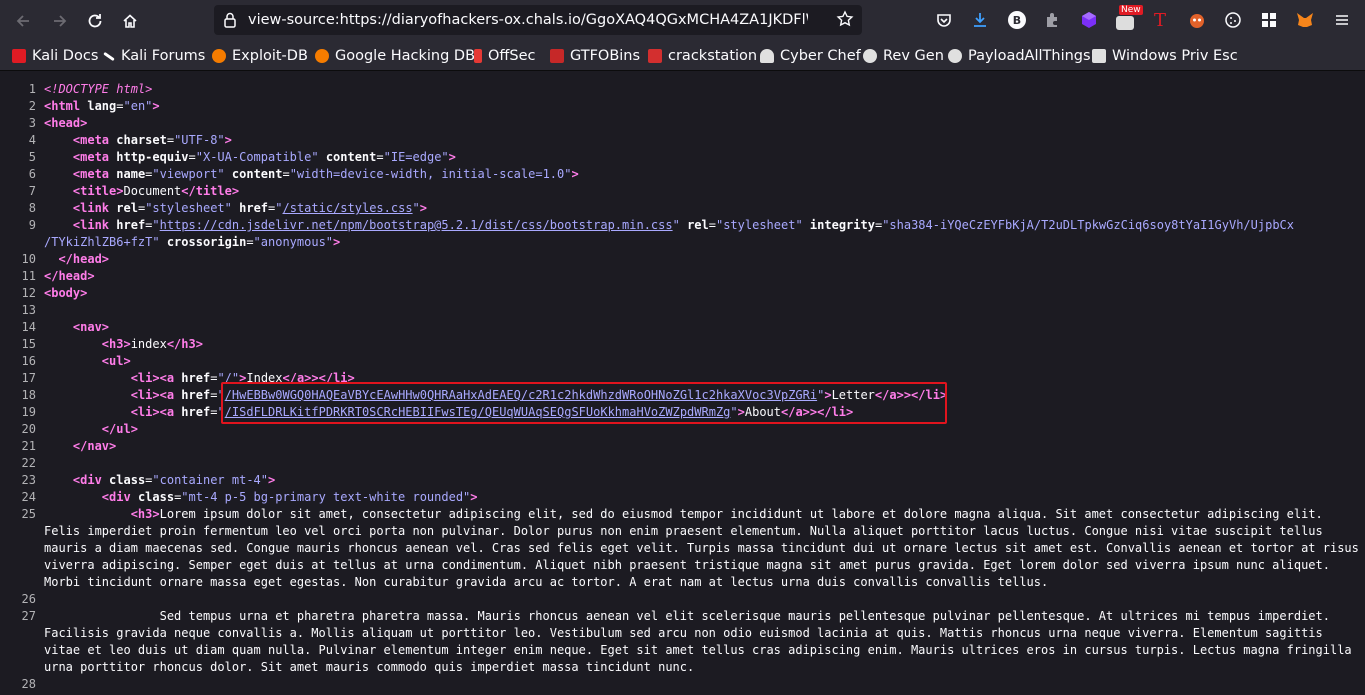  I want to click on back-arrow-icon, so click(22, 21).